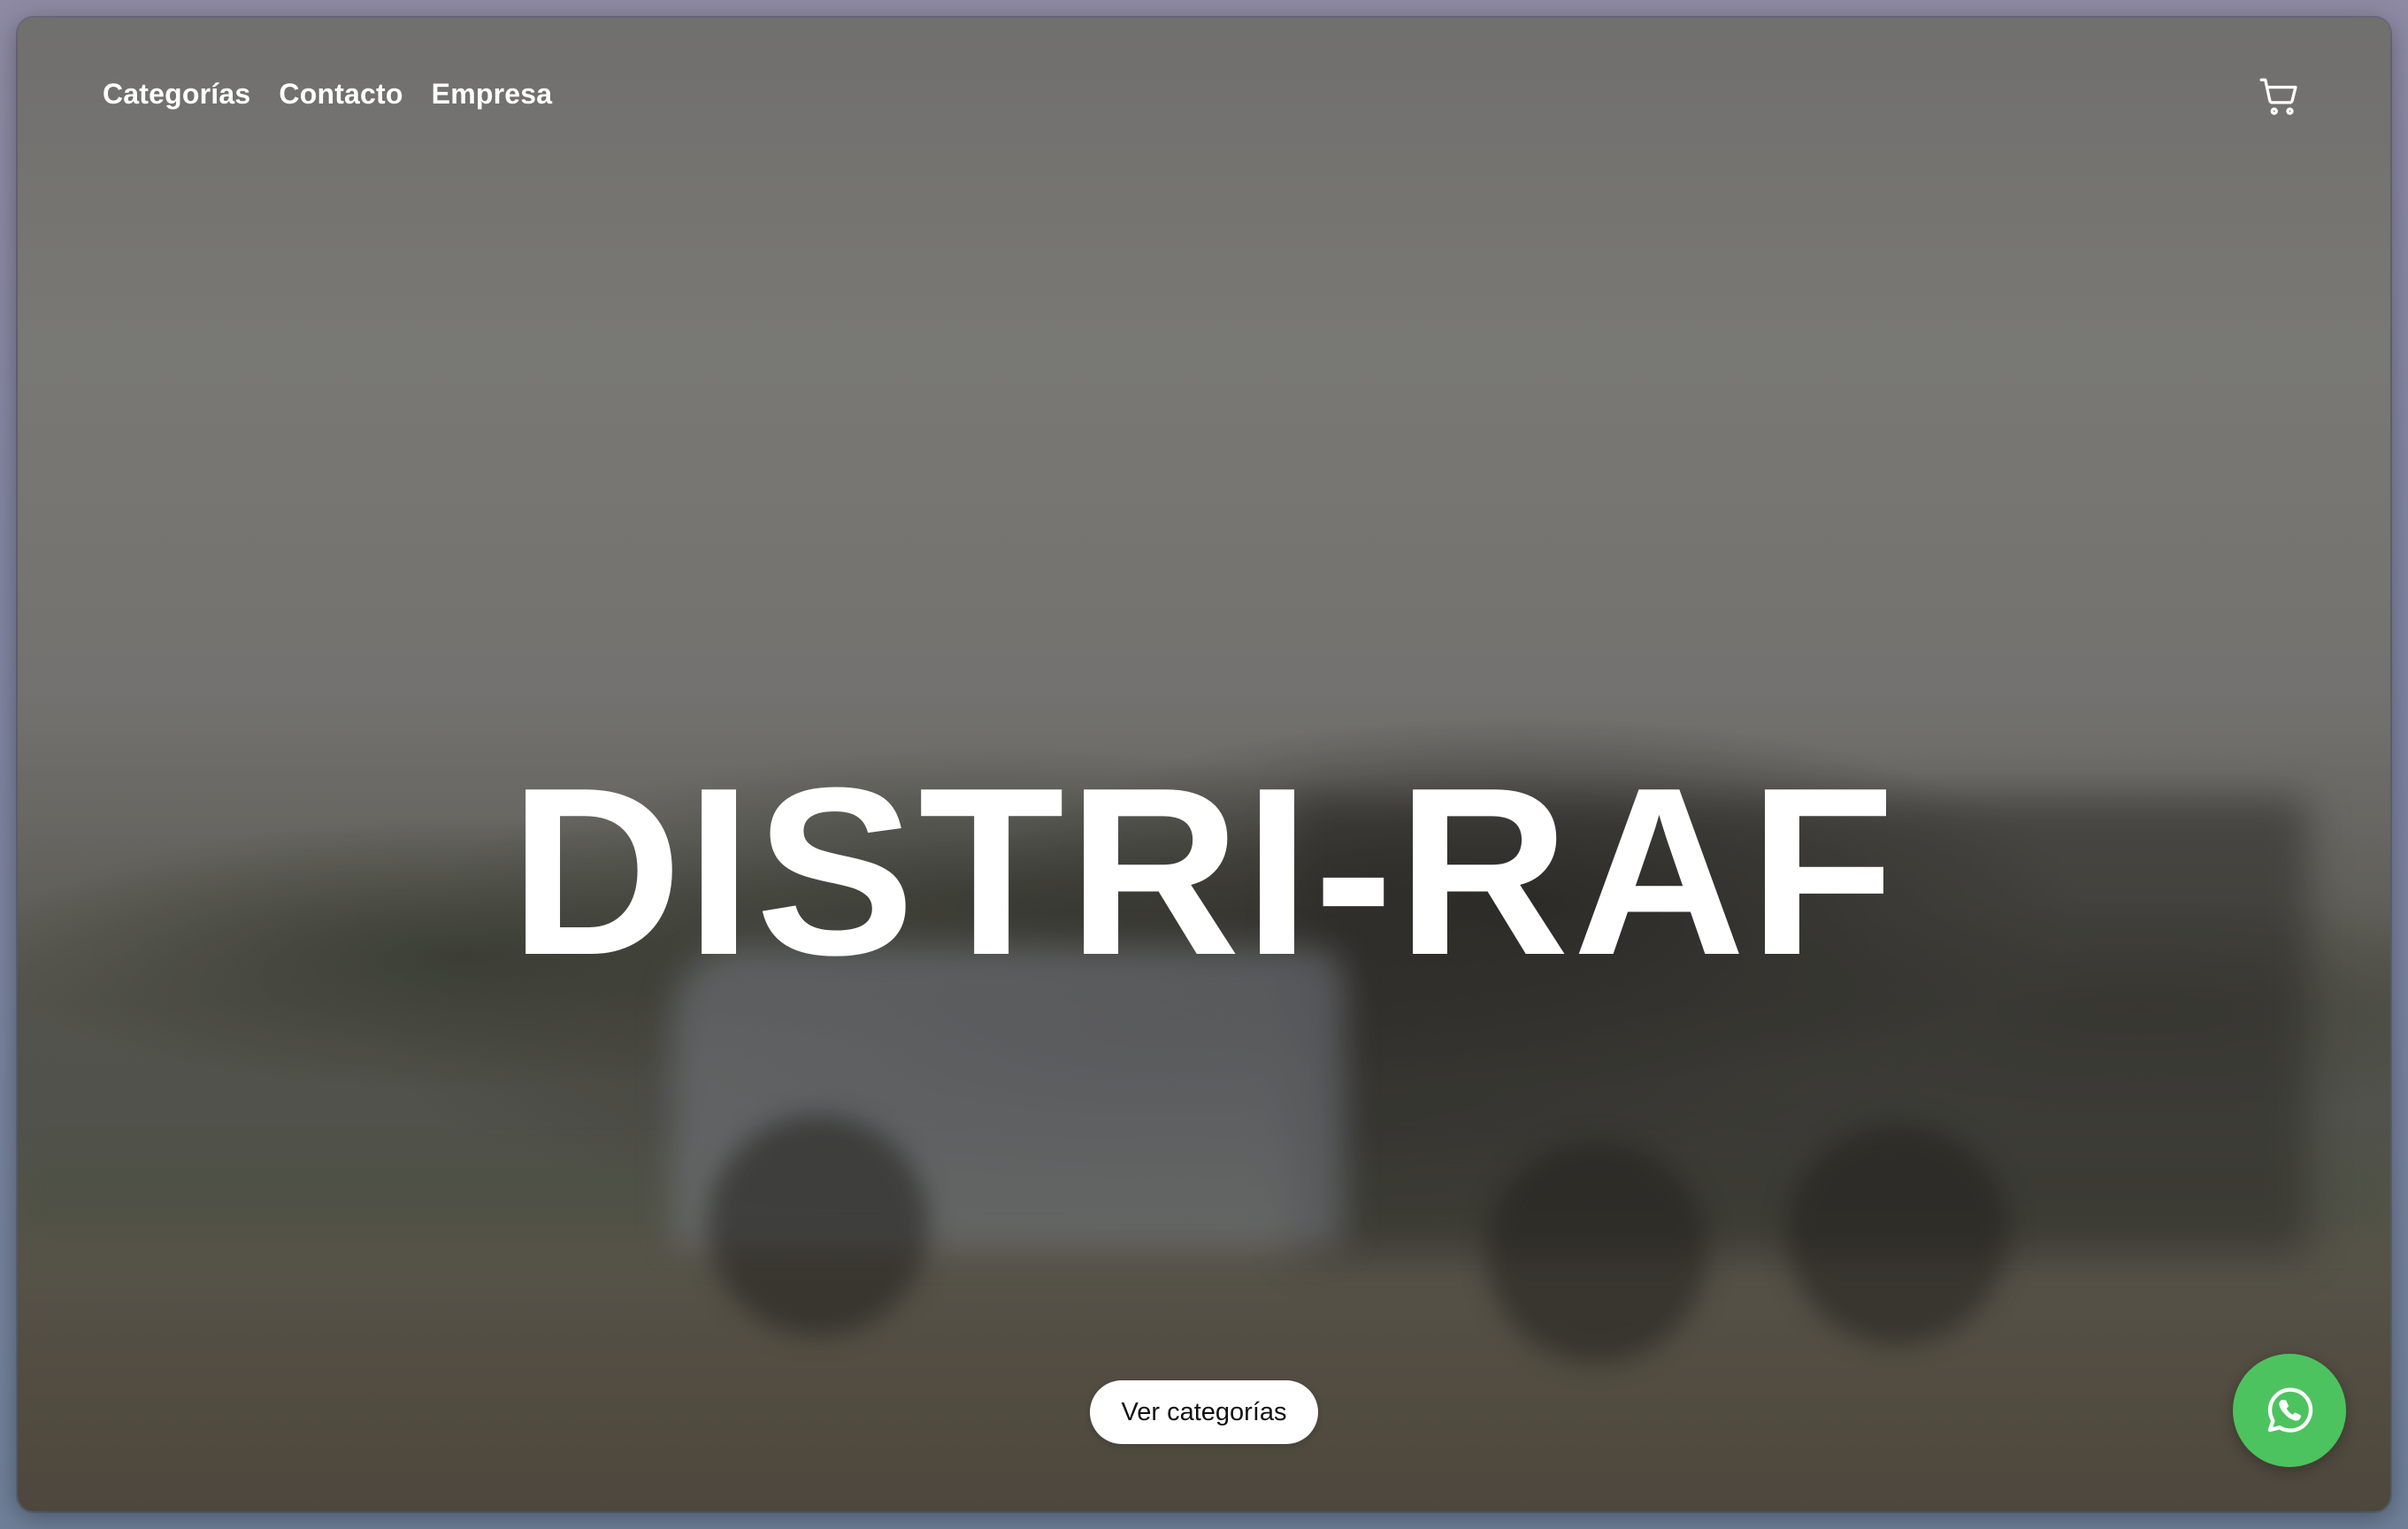 The image size is (2408, 1529). Describe the element at coordinates (341, 94) in the screenshot. I see `nav-link-contacto: Contacto` at that location.